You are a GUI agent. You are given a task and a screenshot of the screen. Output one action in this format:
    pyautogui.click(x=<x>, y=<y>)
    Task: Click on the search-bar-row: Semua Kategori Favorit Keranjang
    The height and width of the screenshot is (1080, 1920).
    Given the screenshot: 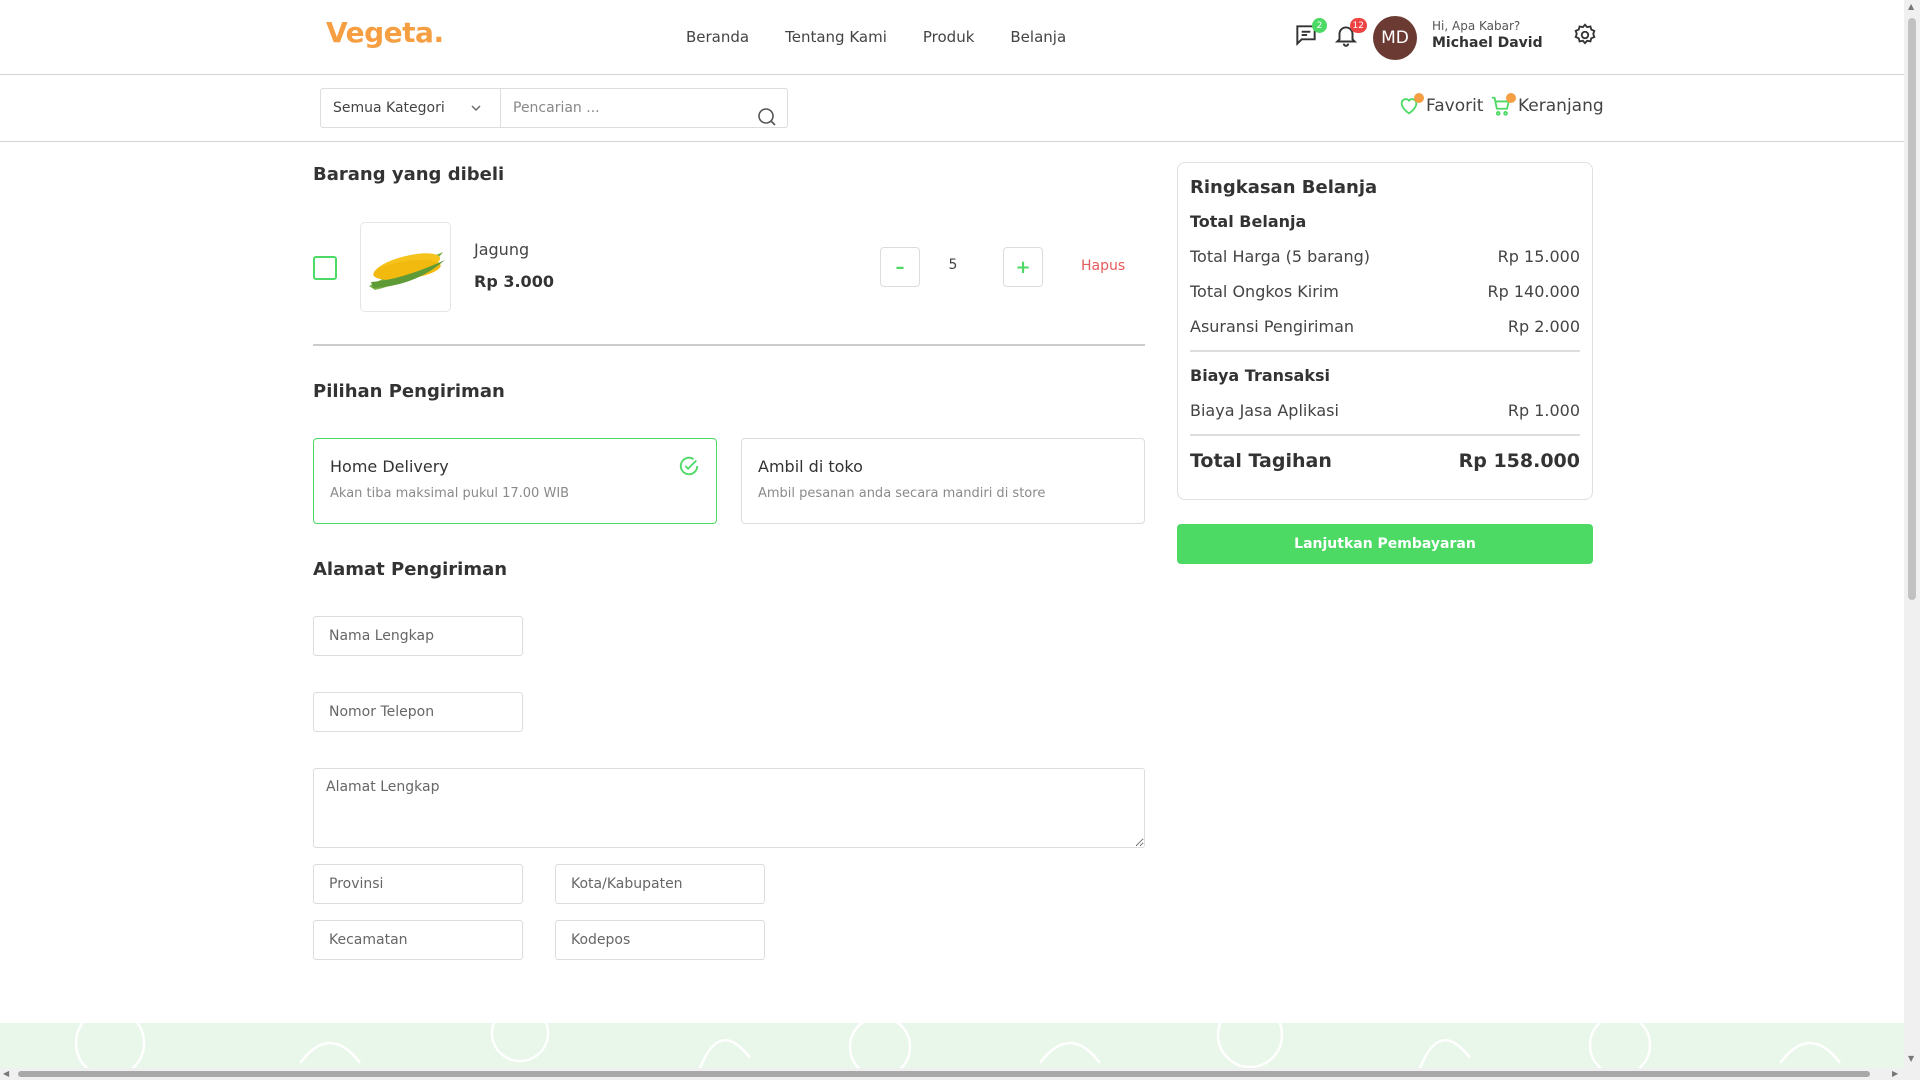 What is the action you would take?
    pyautogui.click(x=952, y=108)
    